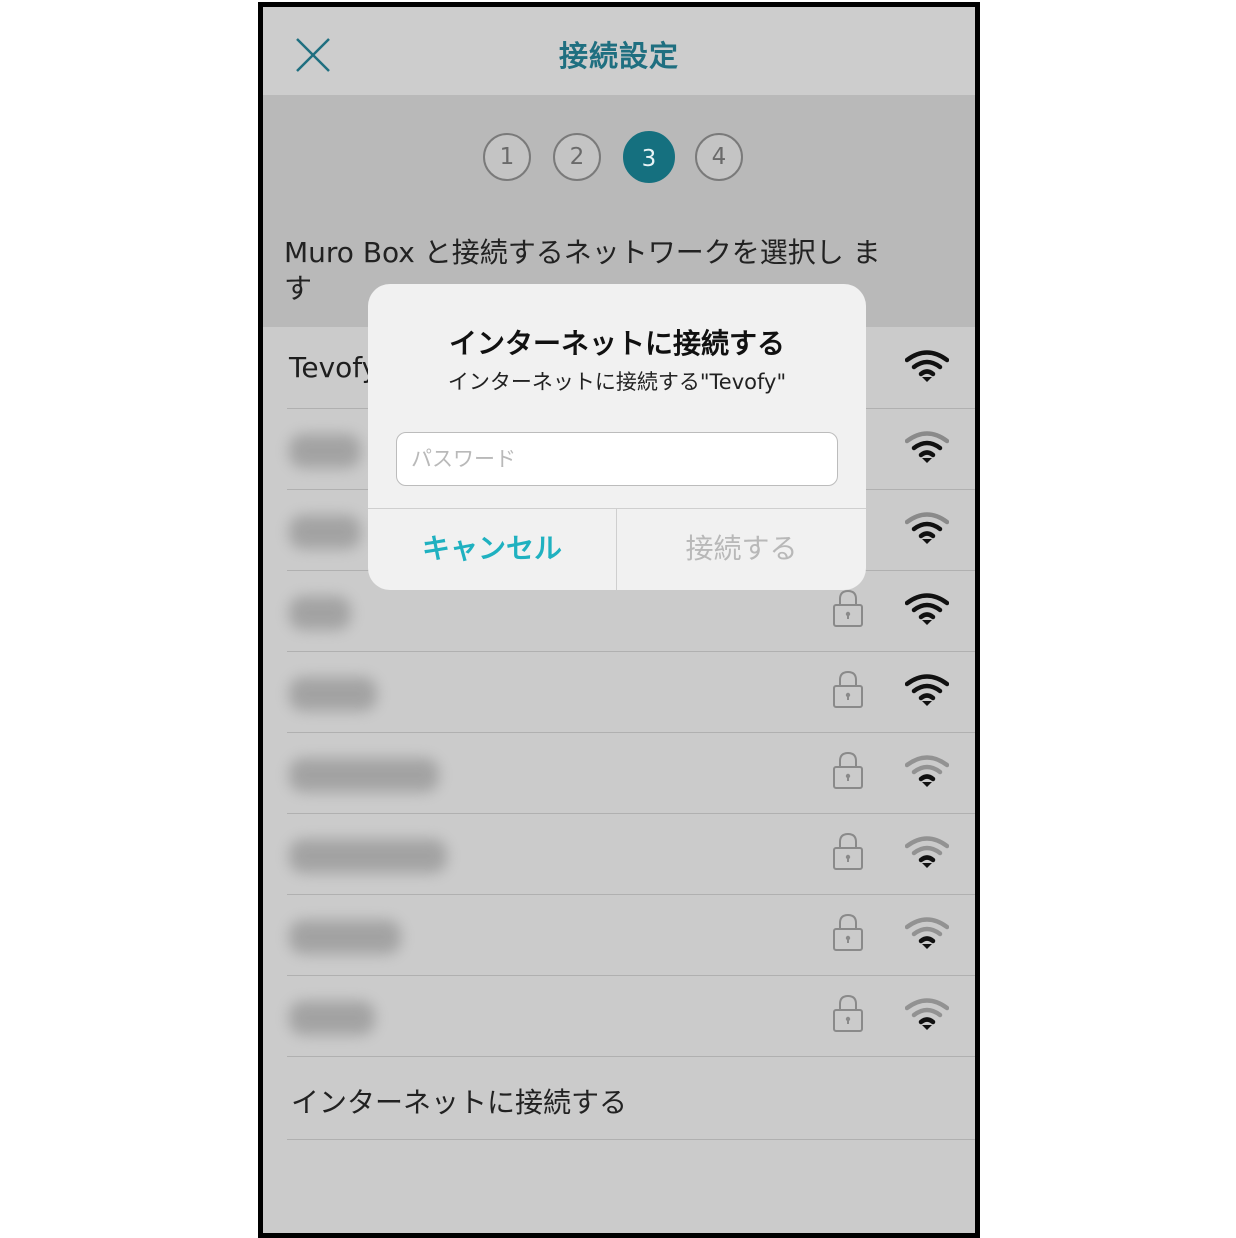 The width and height of the screenshot is (1236, 1238). What do you see at coordinates (459, 1102) in the screenshot?
I see `other-network-label: インターネットに接続する` at bounding box center [459, 1102].